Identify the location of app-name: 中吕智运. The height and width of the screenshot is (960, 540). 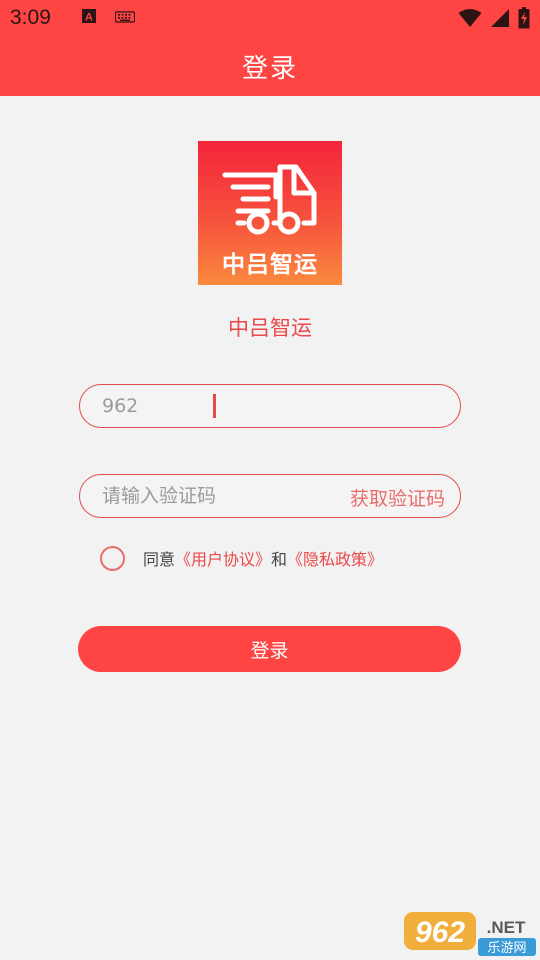
(270, 328).